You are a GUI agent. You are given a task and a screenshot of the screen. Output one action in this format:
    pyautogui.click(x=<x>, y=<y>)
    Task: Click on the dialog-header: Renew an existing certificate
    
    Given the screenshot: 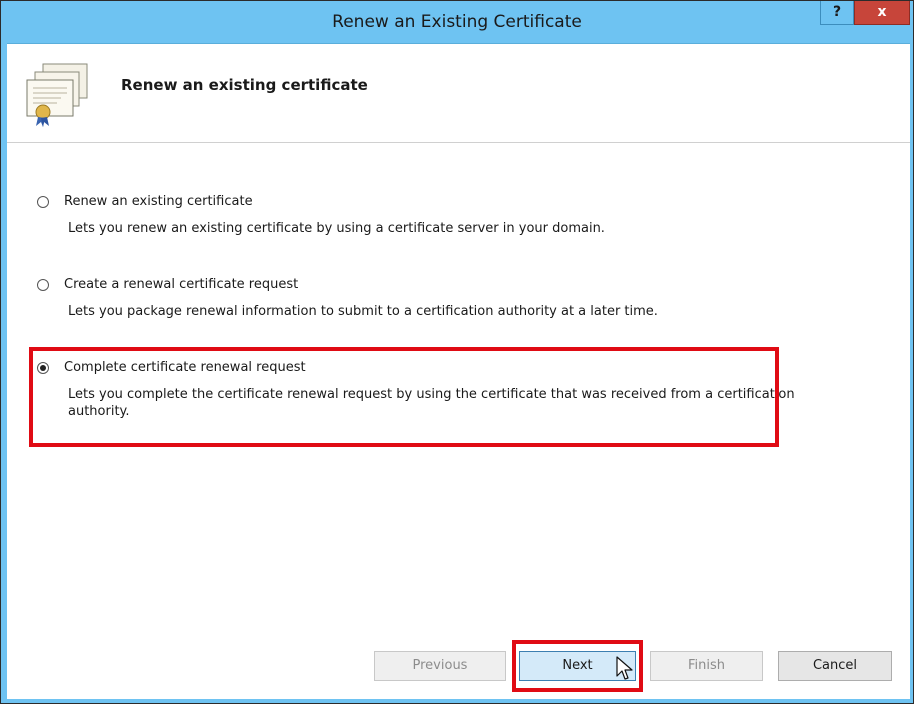 What is the action you would take?
    pyautogui.click(x=458, y=93)
    